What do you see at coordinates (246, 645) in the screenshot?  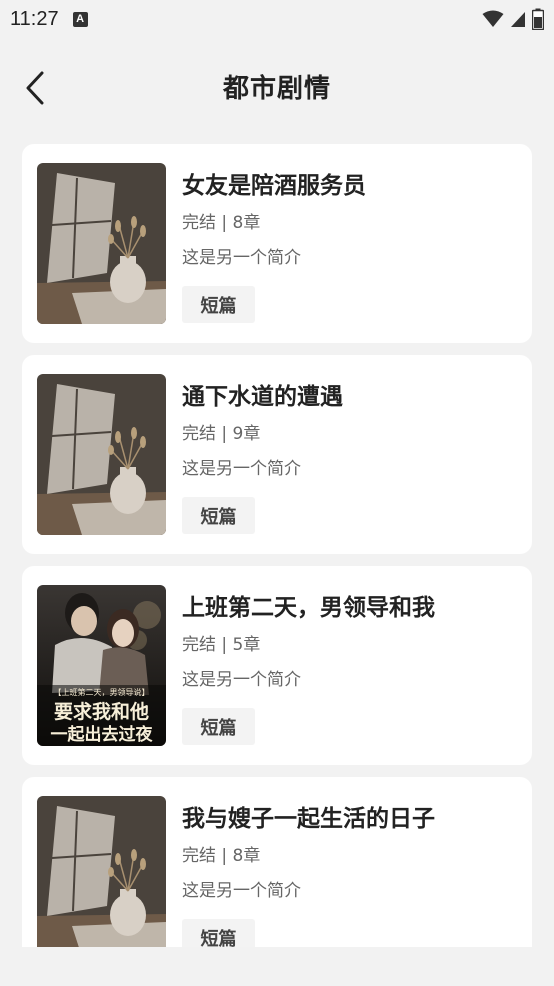 I see `book-chapters: 5章` at bounding box center [246, 645].